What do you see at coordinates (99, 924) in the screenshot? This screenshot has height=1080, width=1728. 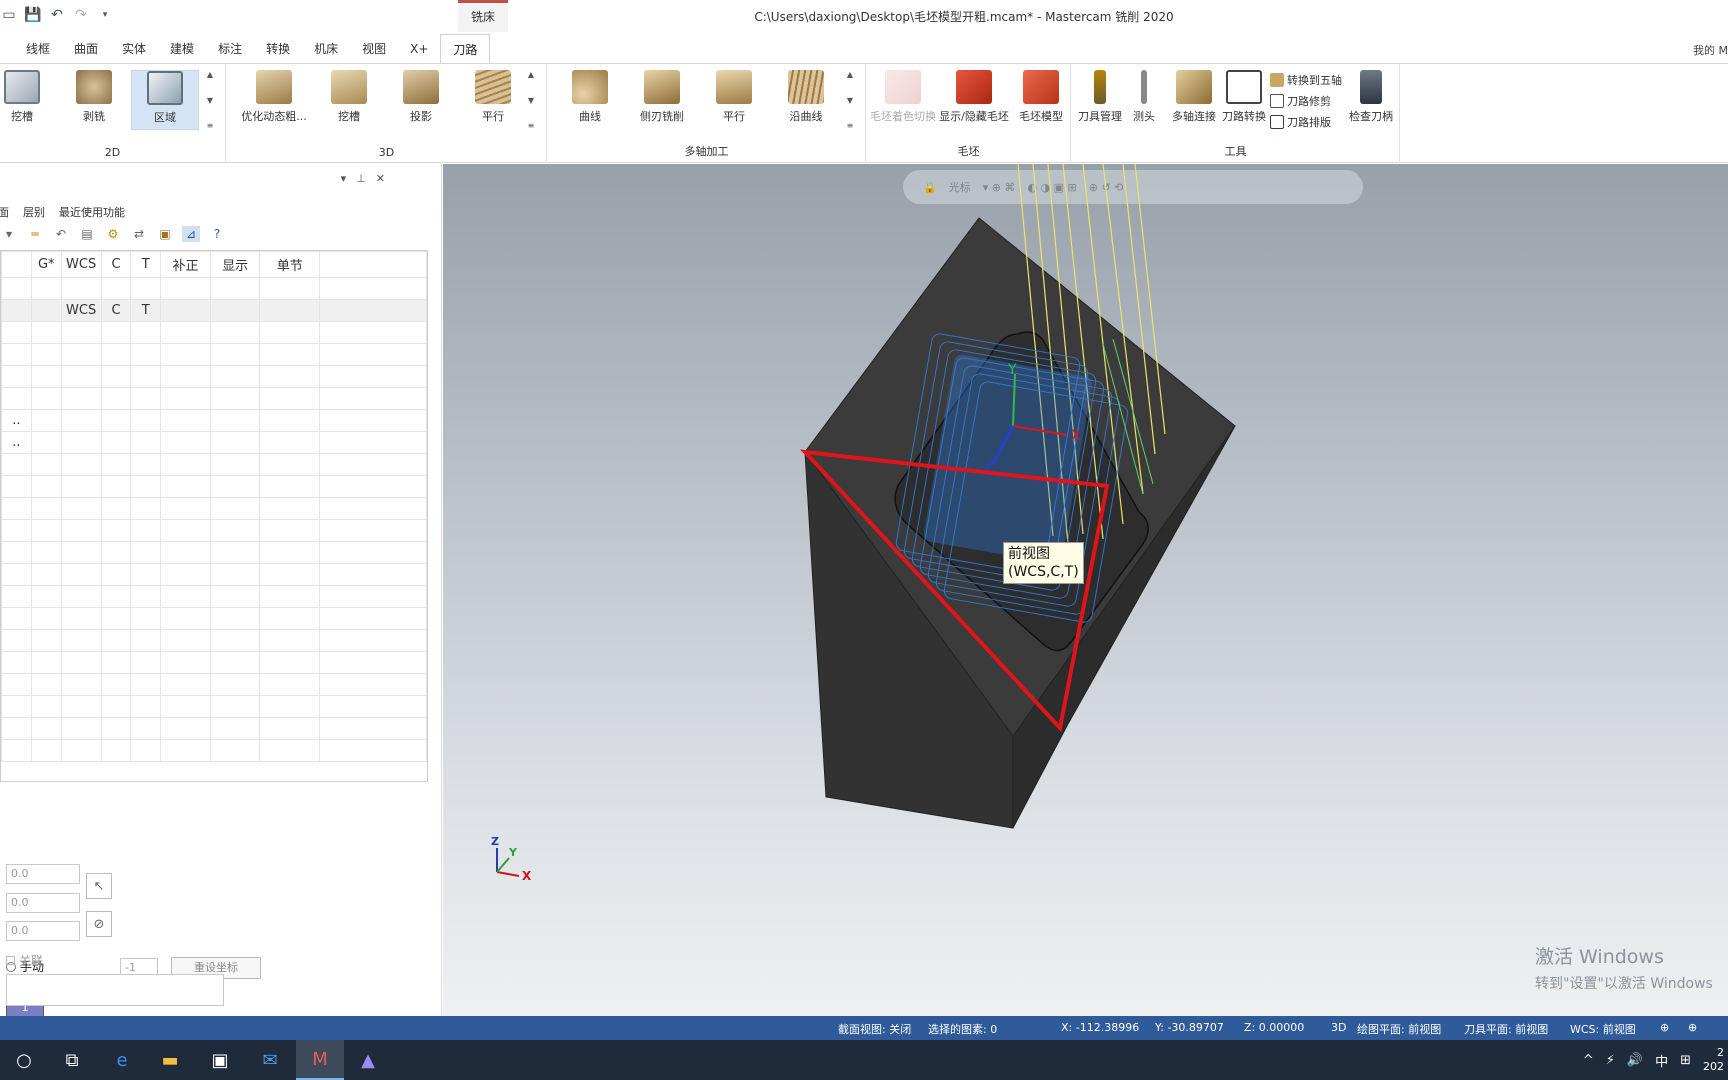 I see `clear-origin-button: ⊘` at bounding box center [99, 924].